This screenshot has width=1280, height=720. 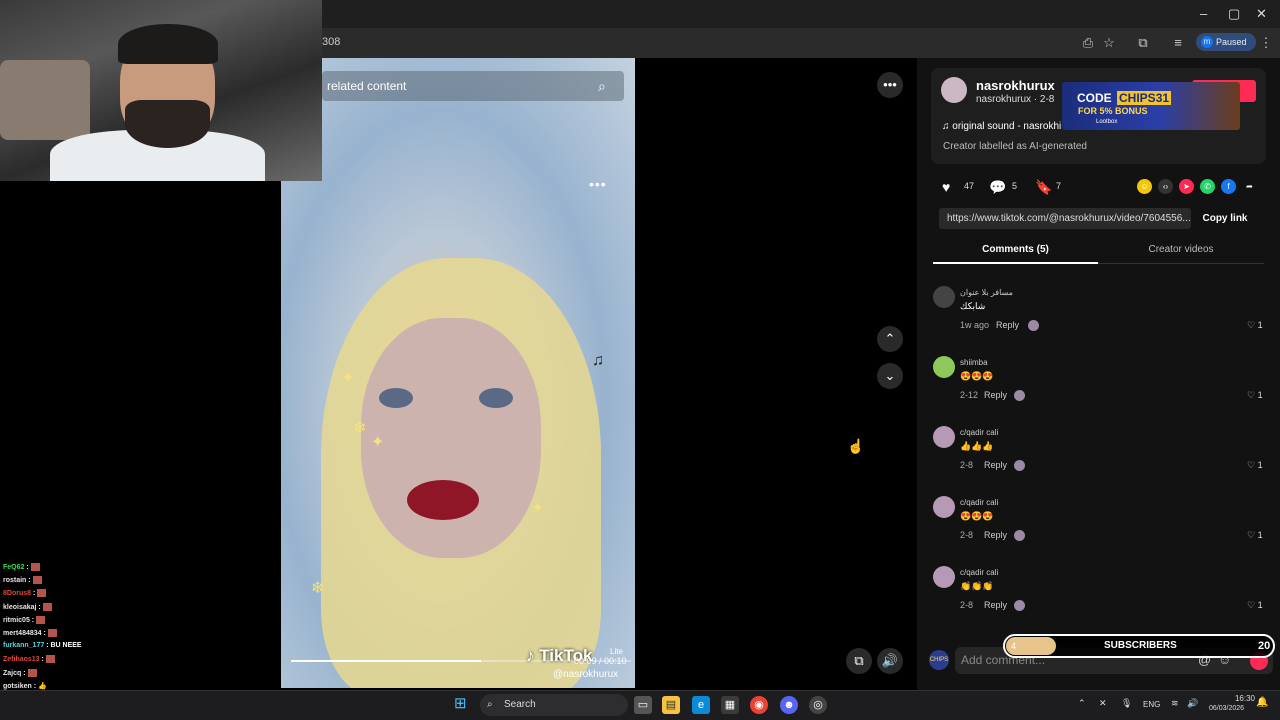 I want to click on network-off-icon: ✕, so click(x=1103, y=703).